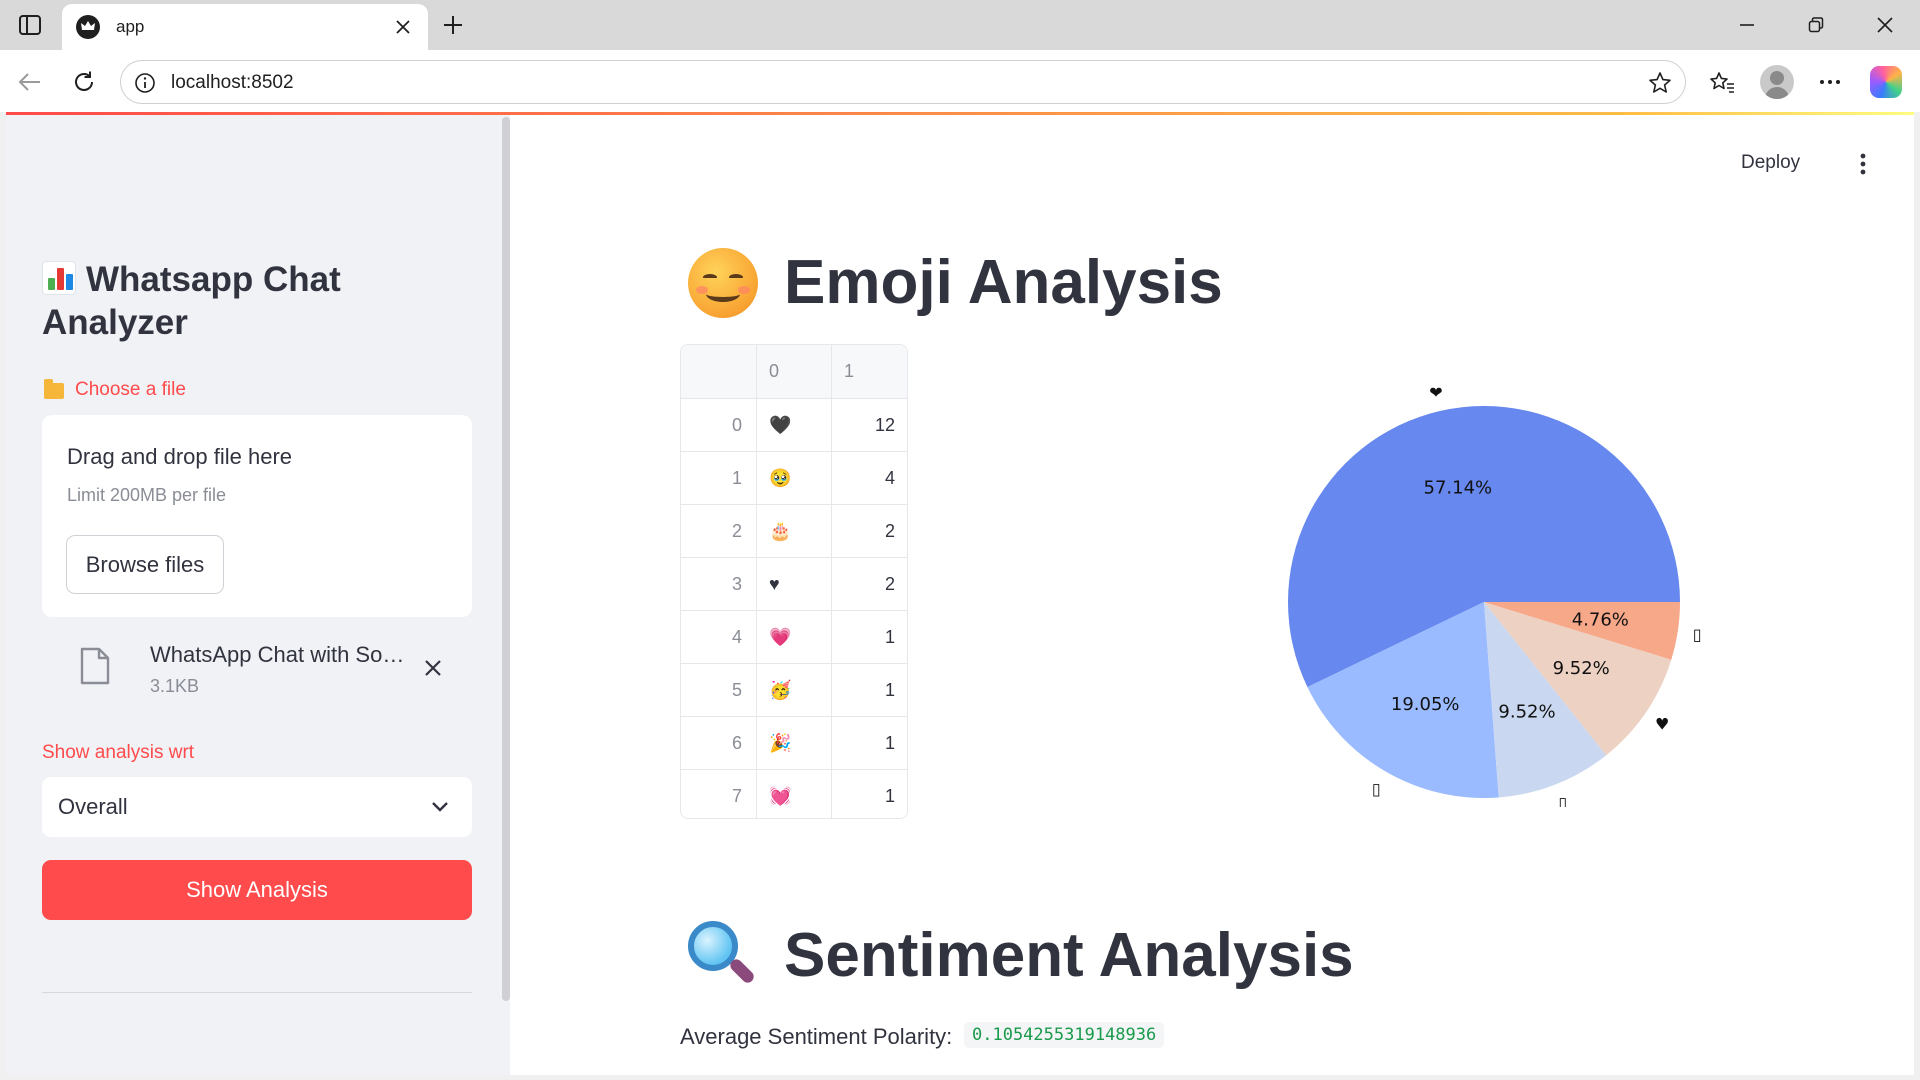  What do you see at coordinates (719, 794) in the screenshot?
I see `row-index: 7` at bounding box center [719, 794].